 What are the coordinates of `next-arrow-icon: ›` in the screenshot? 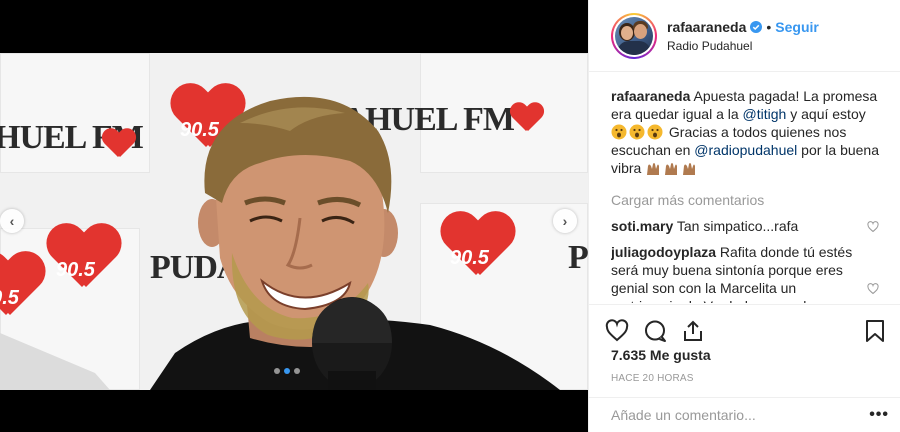 It's located at (565, 221).